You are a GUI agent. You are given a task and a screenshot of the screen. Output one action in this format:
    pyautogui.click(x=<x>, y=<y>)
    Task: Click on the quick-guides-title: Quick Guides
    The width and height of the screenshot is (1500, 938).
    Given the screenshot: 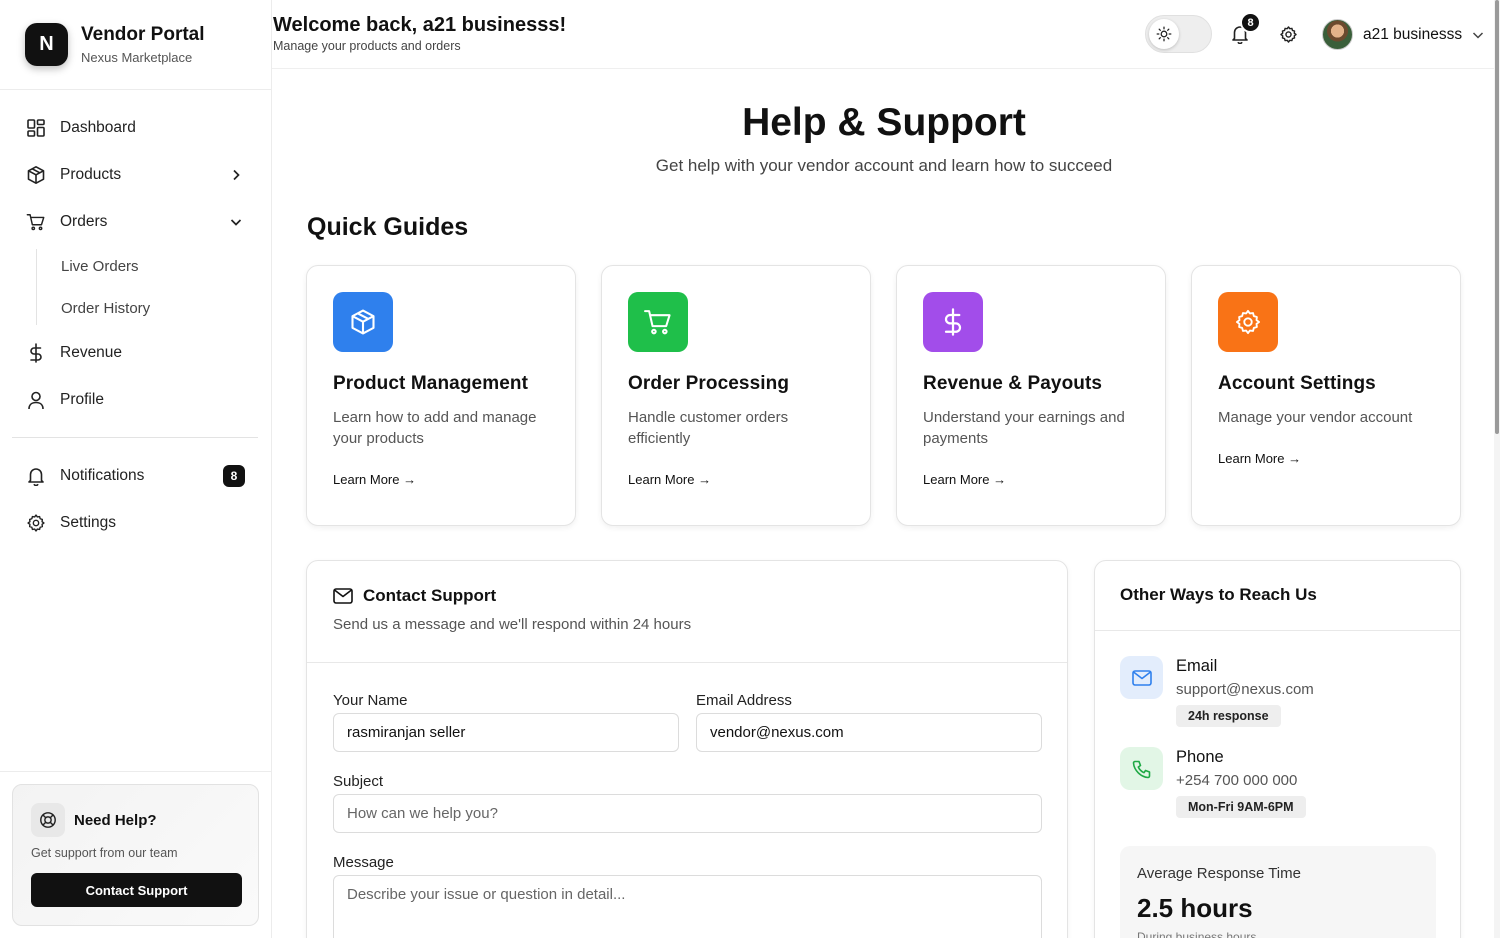 What is the action you would take?
    pyautogui.click(x=388, y=227)
    